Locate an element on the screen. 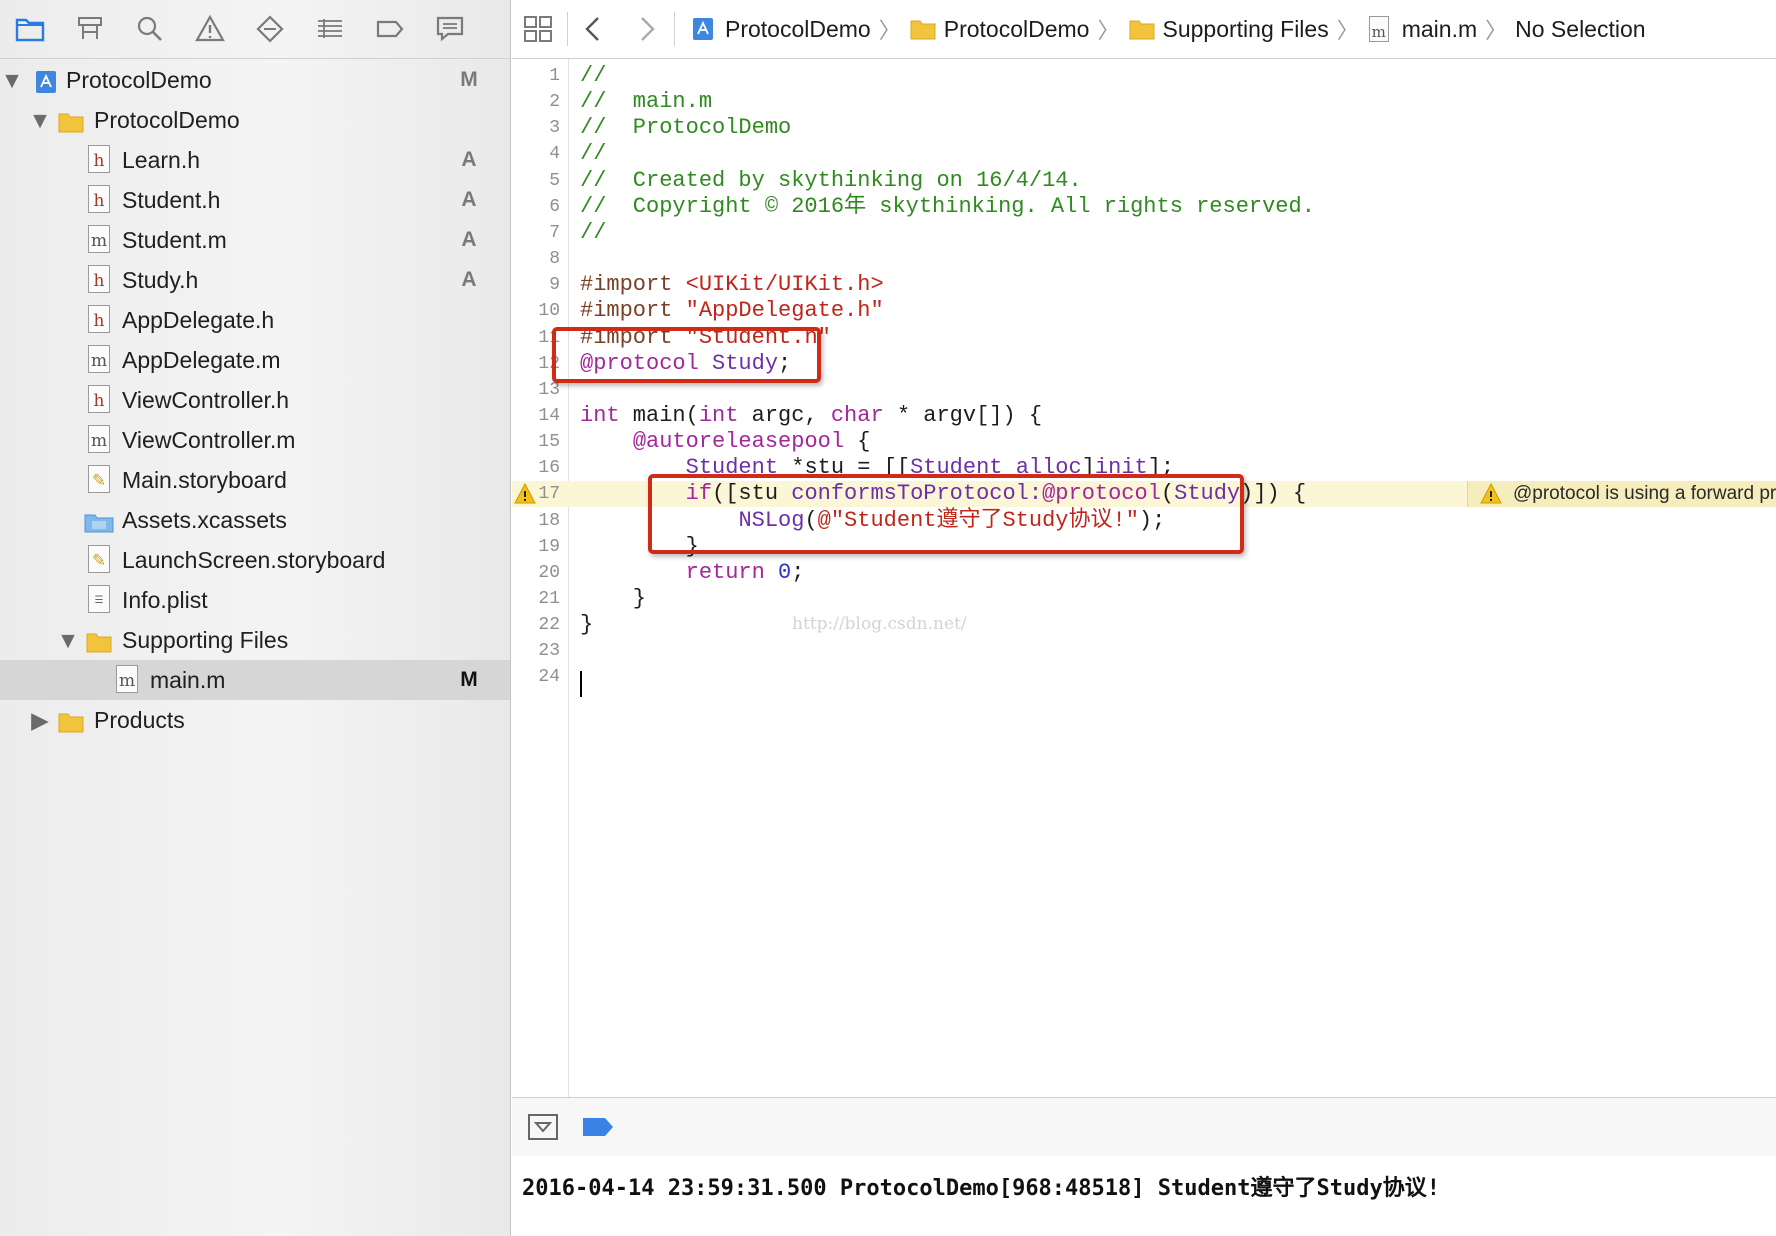  scm-badge: A is located at coordinates (469, 199).